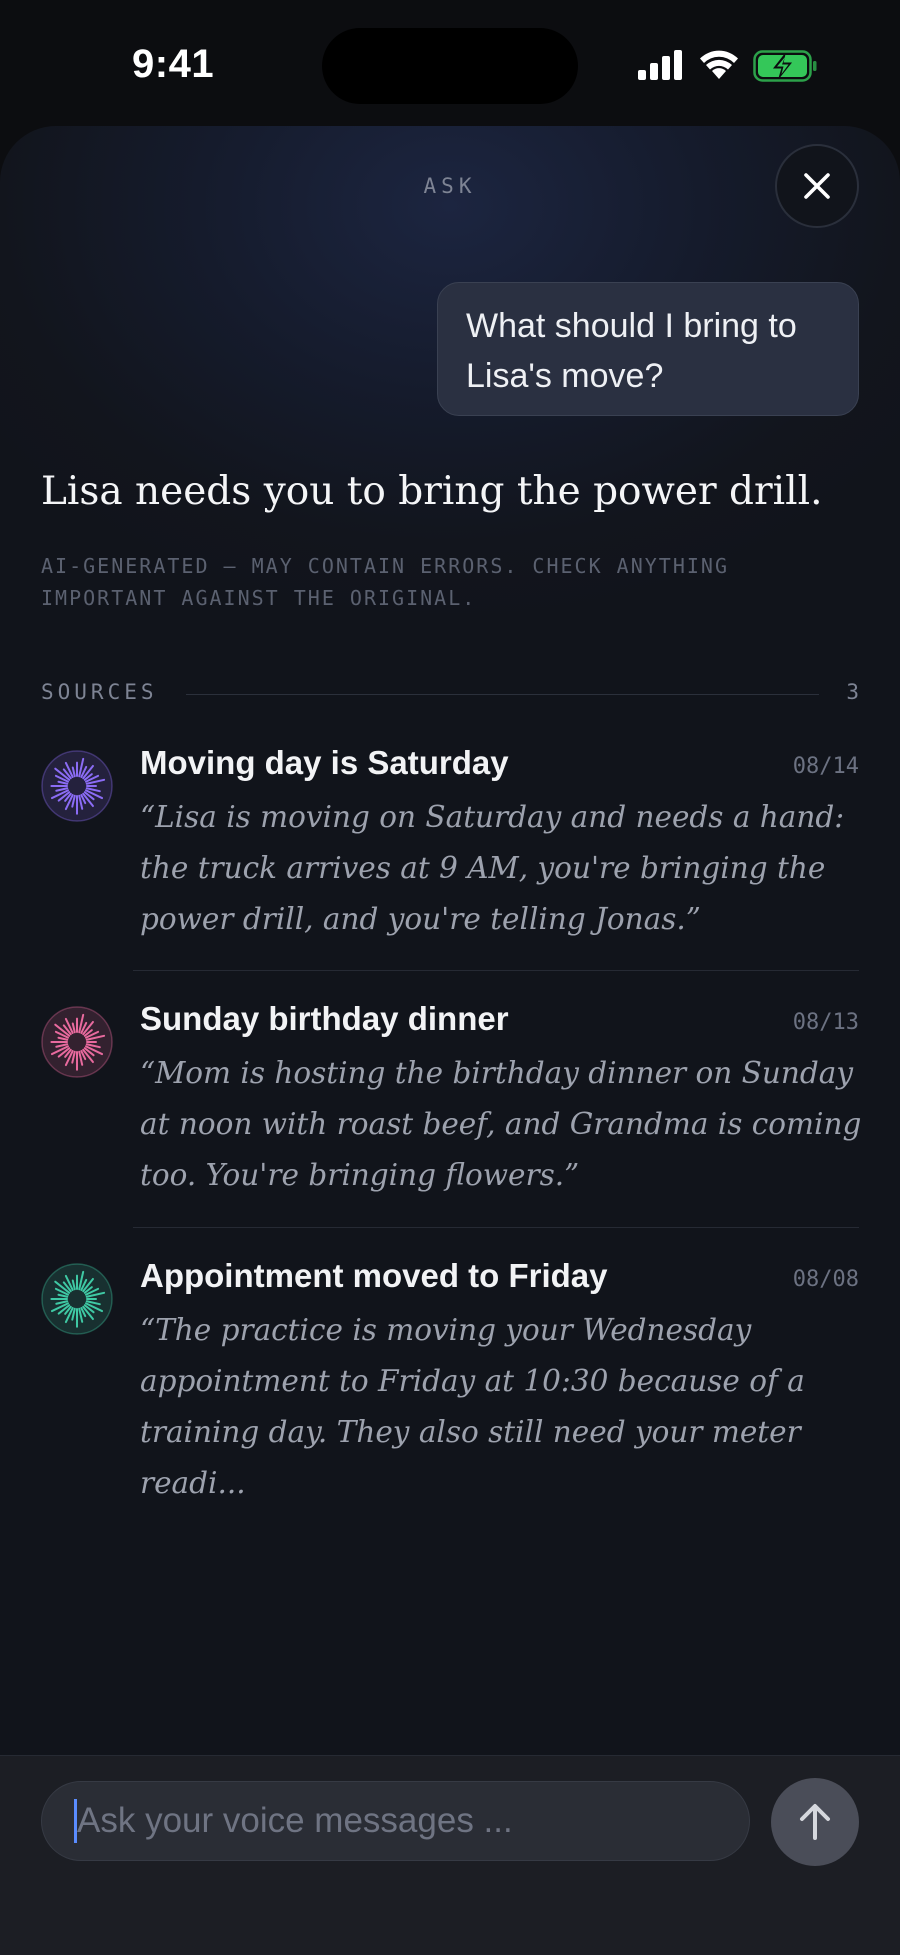 This screenshot has width=900, height=1955. I want to click on user-question-bubble: What should I bring to Lisa's move?, so click(648, 349).